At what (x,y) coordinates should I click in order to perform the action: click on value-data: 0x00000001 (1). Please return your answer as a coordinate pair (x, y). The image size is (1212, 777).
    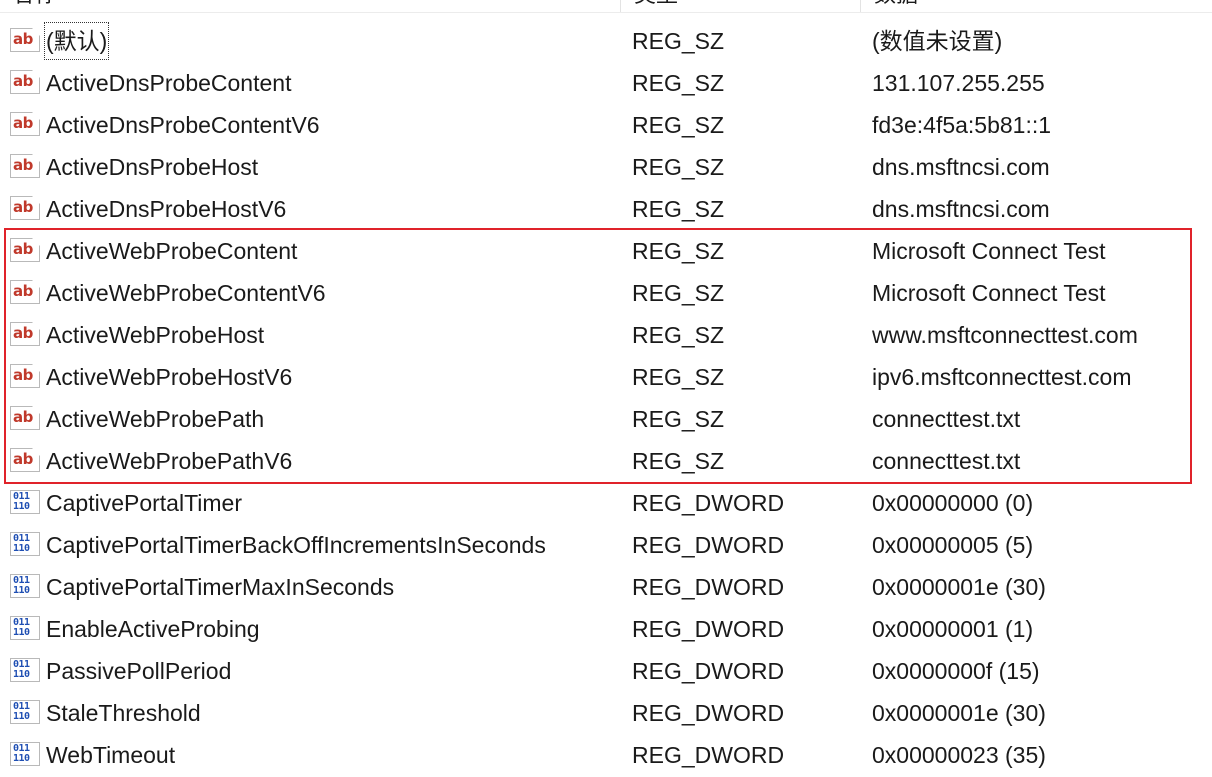
    Looking at the image, I should click on (953, 629).